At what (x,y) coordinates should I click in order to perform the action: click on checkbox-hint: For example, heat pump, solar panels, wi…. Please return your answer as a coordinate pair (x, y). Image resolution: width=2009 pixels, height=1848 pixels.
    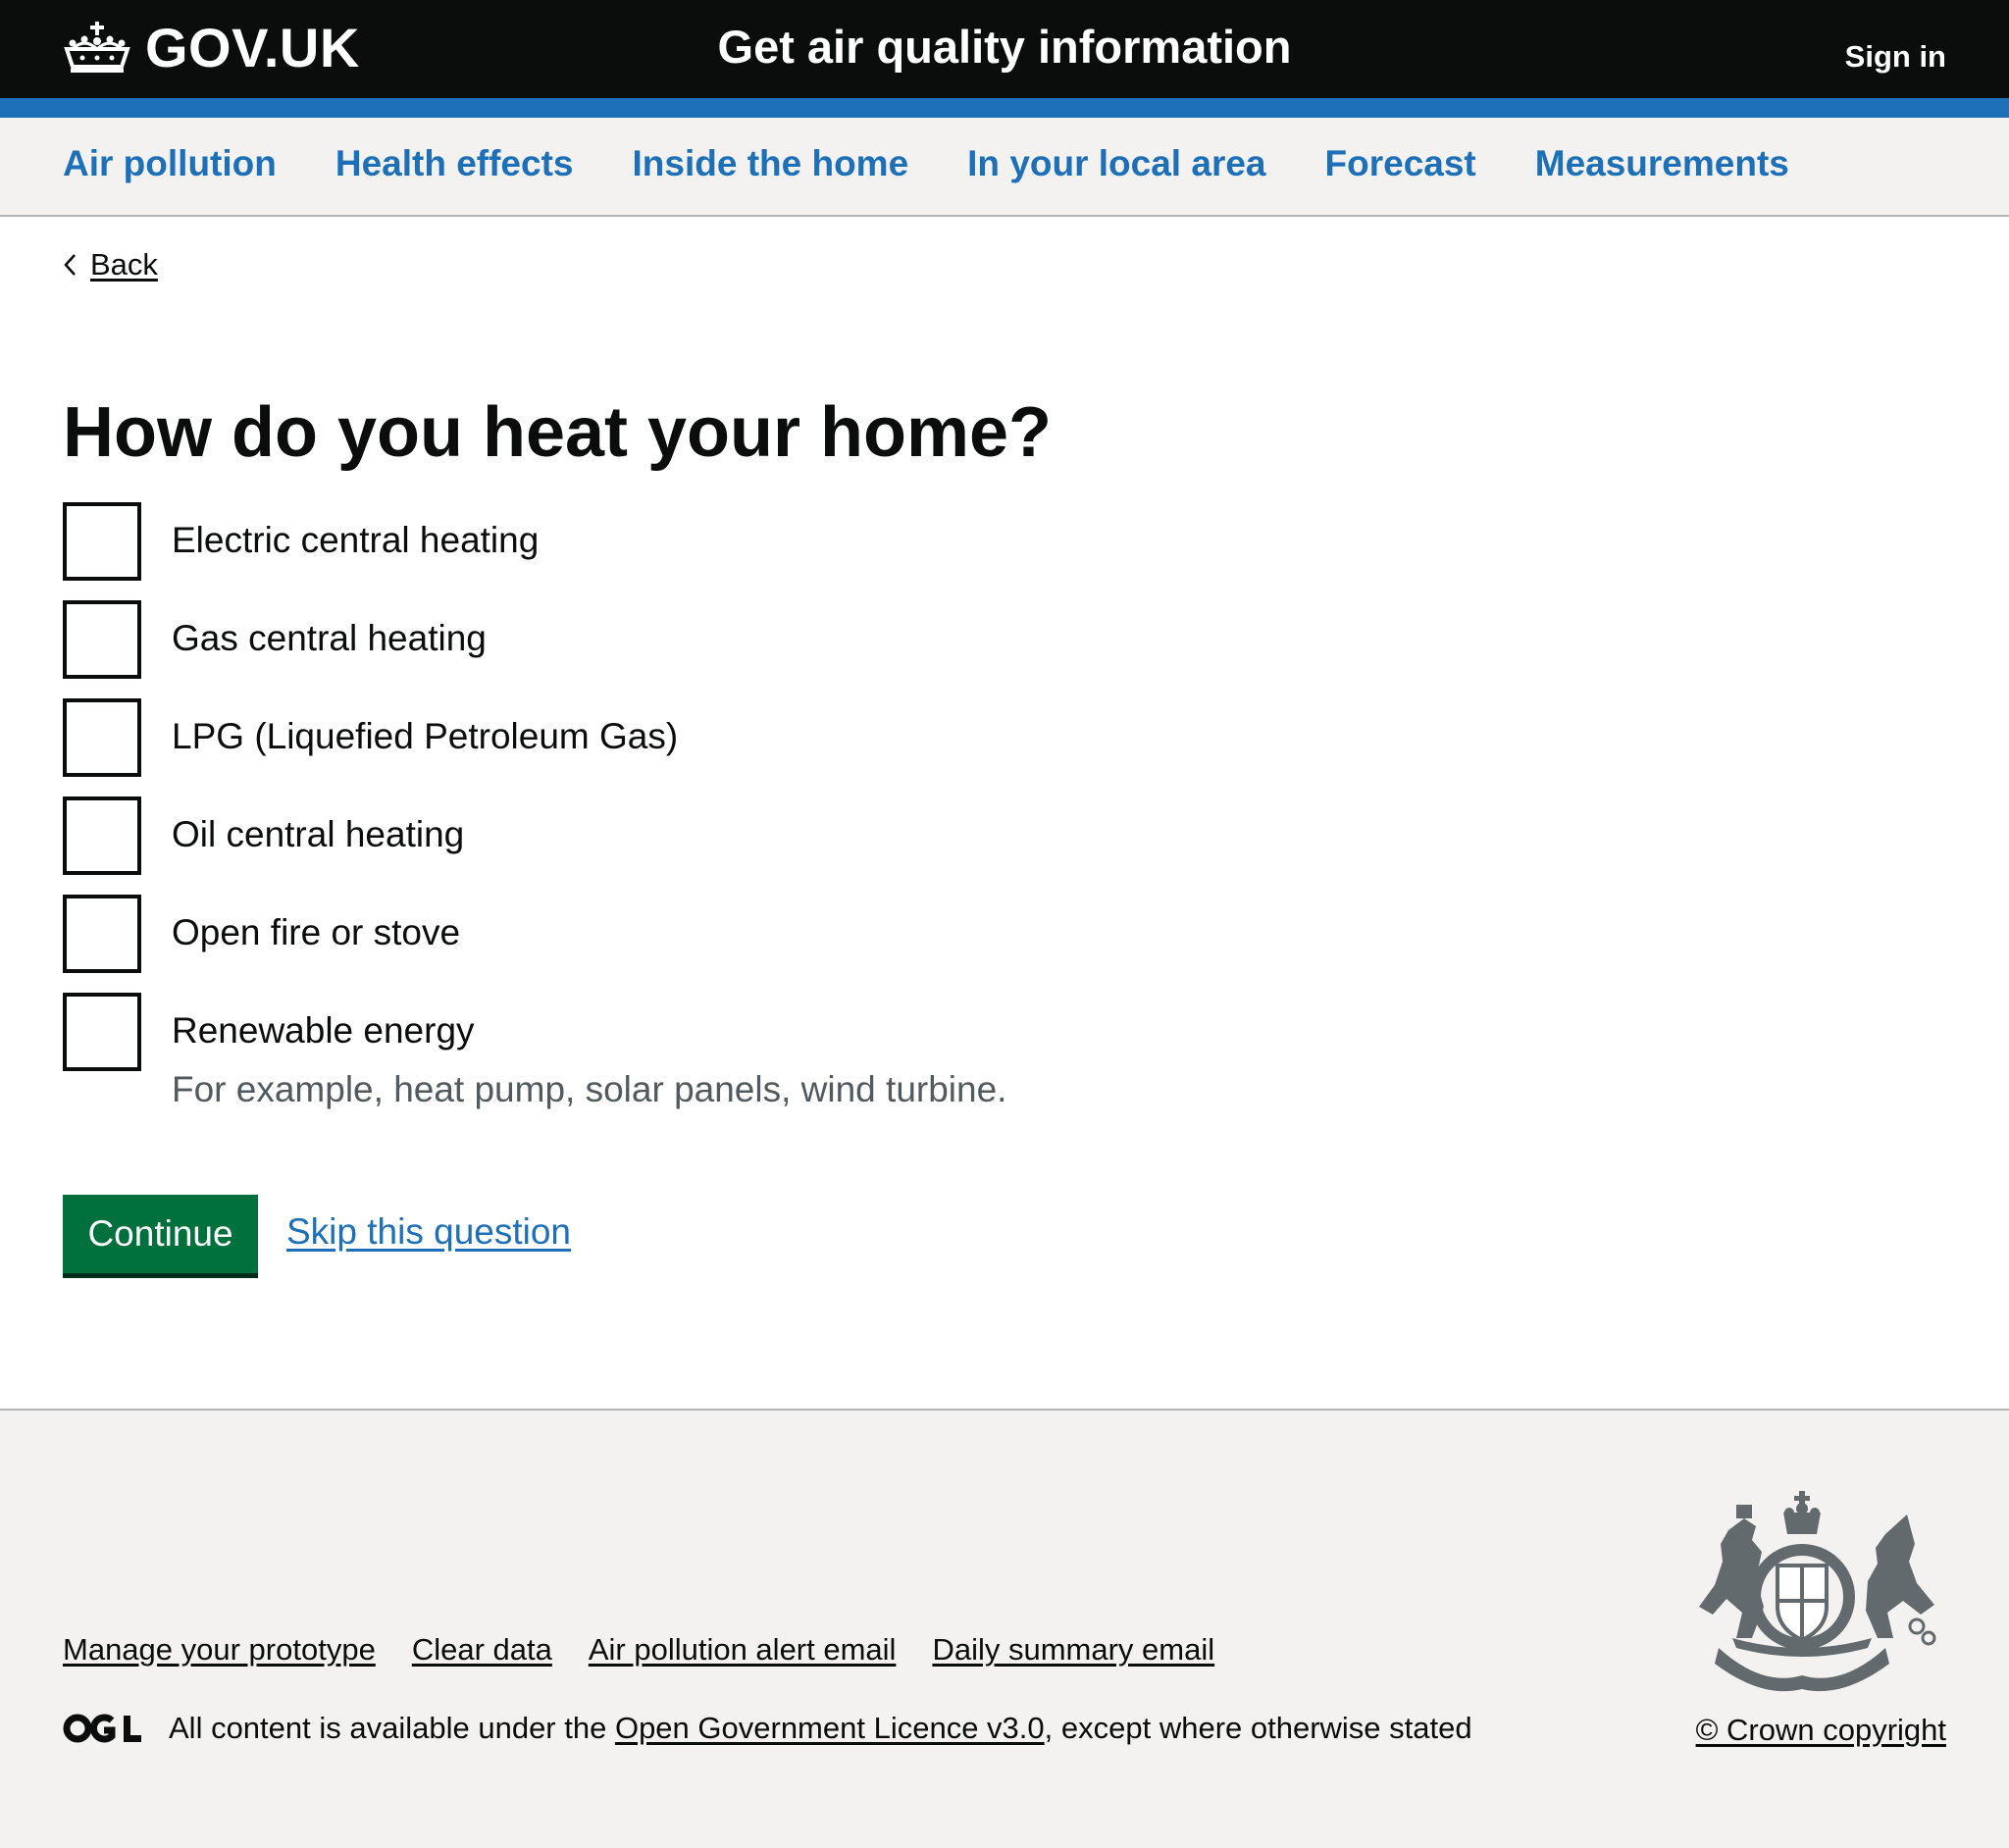
    Looking at the image, I should click on (589, 1089).